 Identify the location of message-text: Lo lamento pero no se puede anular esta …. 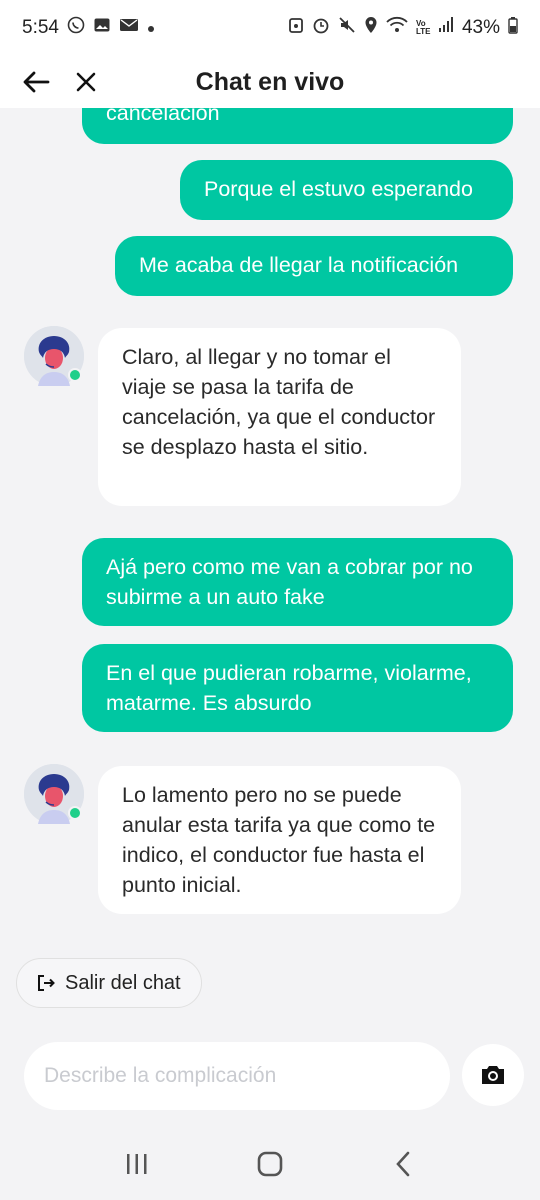
(279, 840).